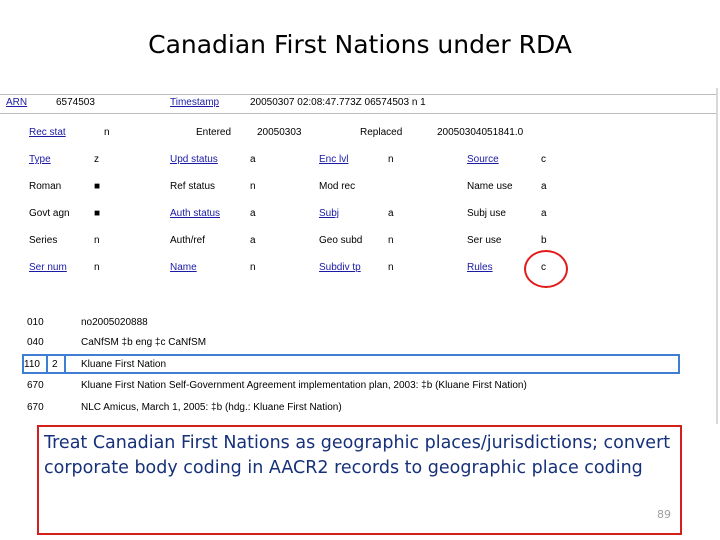 The height and width of the screenshot is (540, 720). Describe the element at coordinates (35, 322) in the screenshot. I see `field-tag: 010` at that location.